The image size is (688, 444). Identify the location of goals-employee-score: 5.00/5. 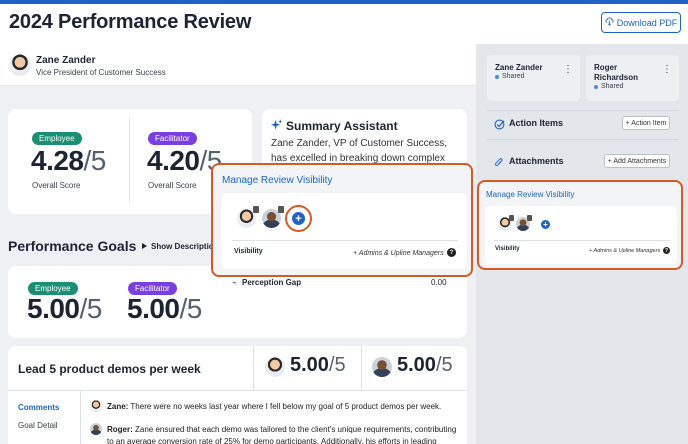
(64, 309).